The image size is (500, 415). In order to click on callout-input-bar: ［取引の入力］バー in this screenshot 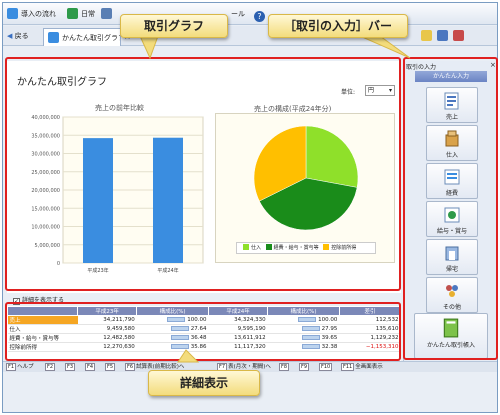, I will do `click(338, 26)`.